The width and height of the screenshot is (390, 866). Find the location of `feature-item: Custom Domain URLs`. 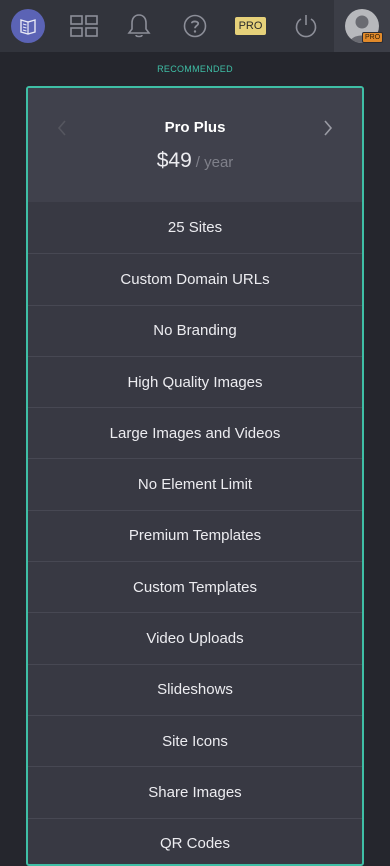

feature-item: Custom Domain URLs is located at coordinates (195, 278).